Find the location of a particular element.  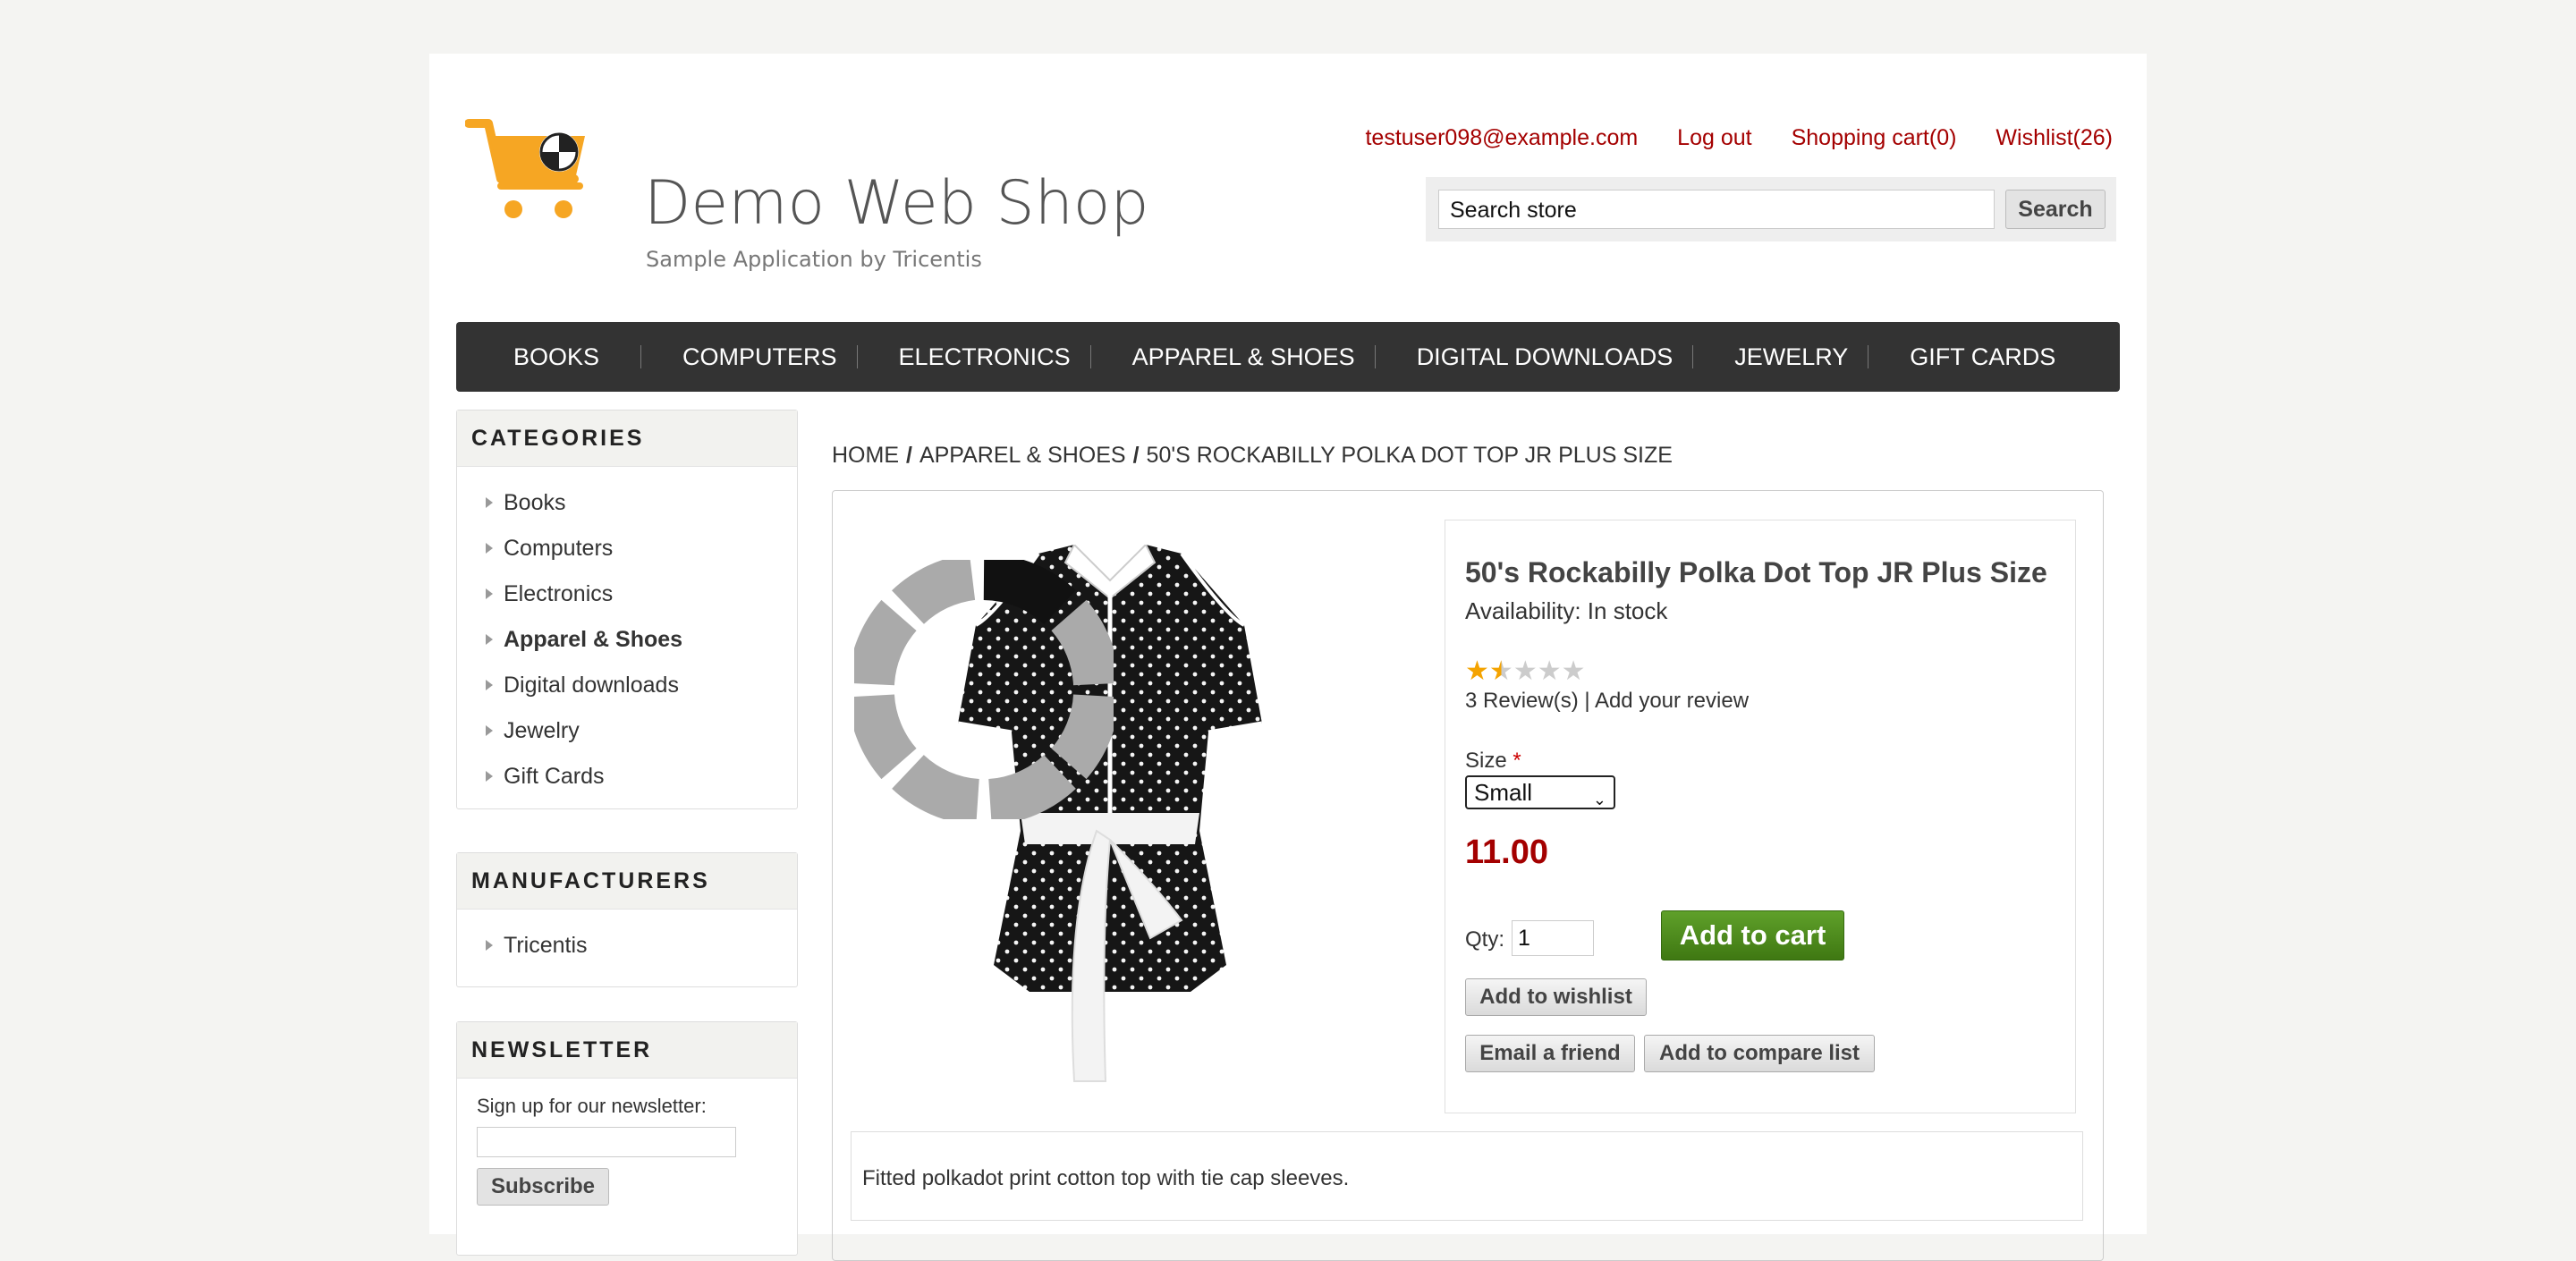

reviews-link: 3 Review(s) is located at coordinates (1522, 701).